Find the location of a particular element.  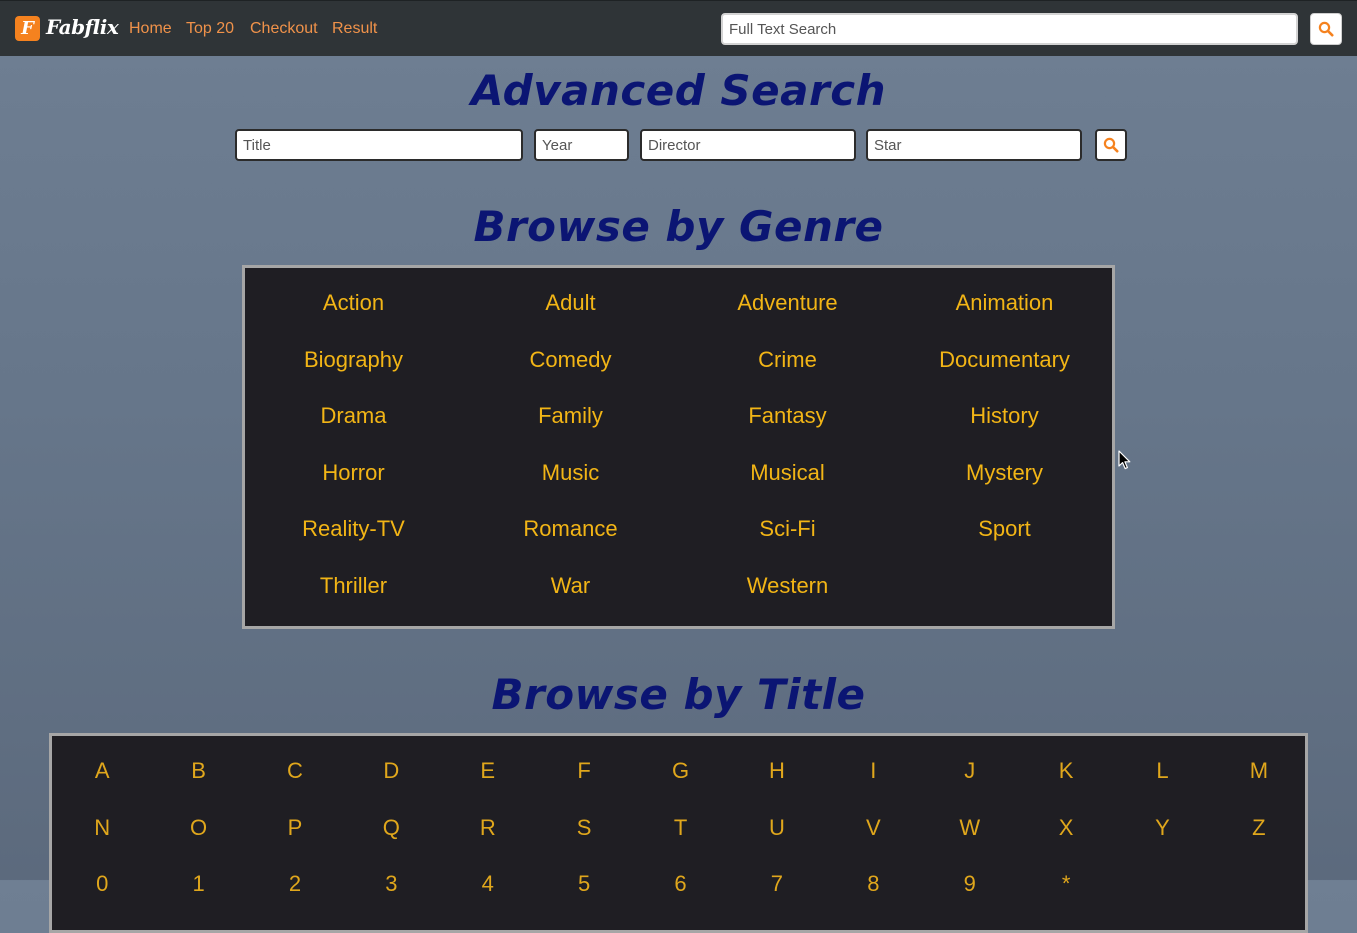

title-letter-link: Y is located at coordinates (1162, 828).